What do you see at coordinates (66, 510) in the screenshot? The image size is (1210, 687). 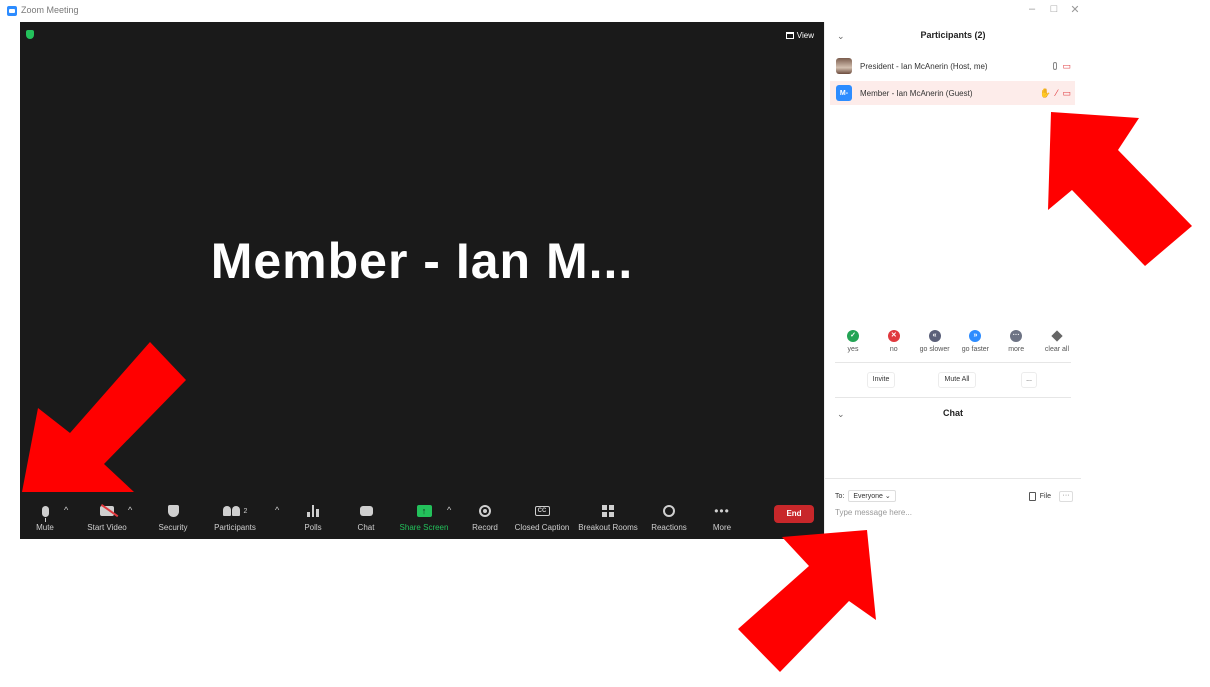 I see `audio-options-caret: ^` at bounding box center [66, 510].